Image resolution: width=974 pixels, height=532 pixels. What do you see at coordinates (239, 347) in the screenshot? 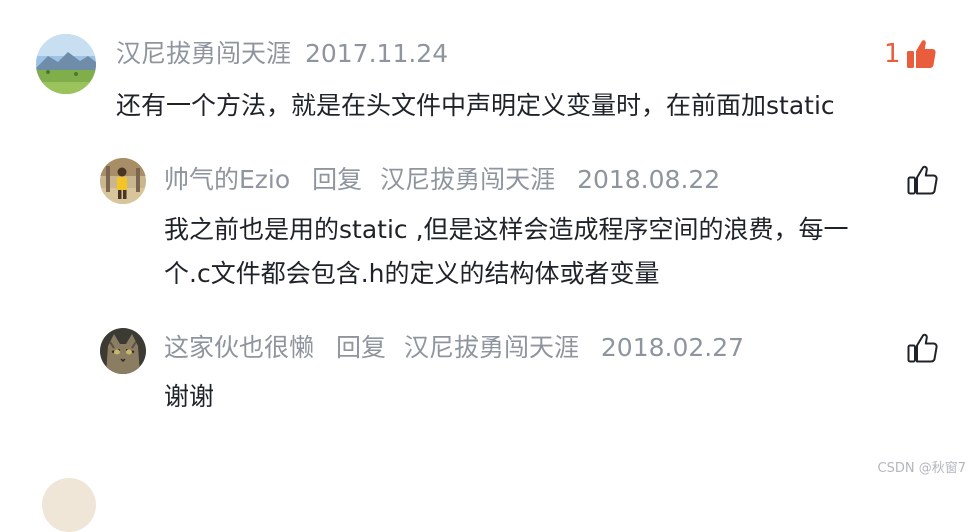
I see `reply-author: 这家伙也很懒` at bounding box center [239, 347].